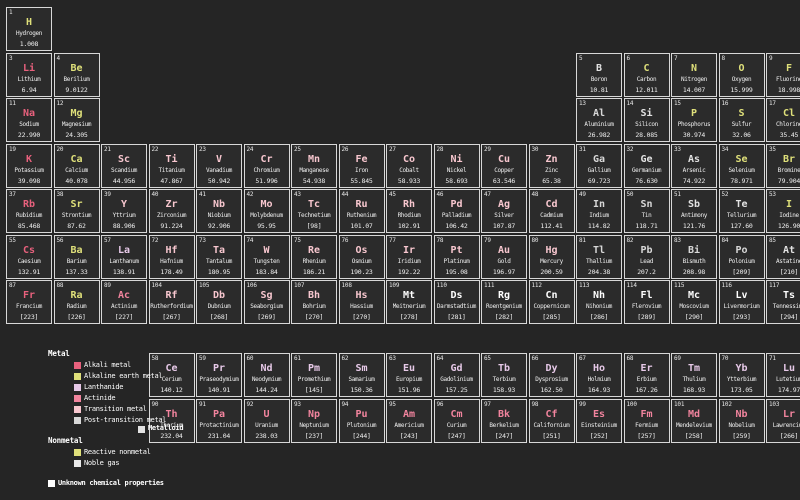 The height and width of the screenshot is (500, 800). What do you see at coordinates (161, 428) in the screenshot?
I see `legend-item-metalloid: Metalloid` at bounding box center [161, 428].